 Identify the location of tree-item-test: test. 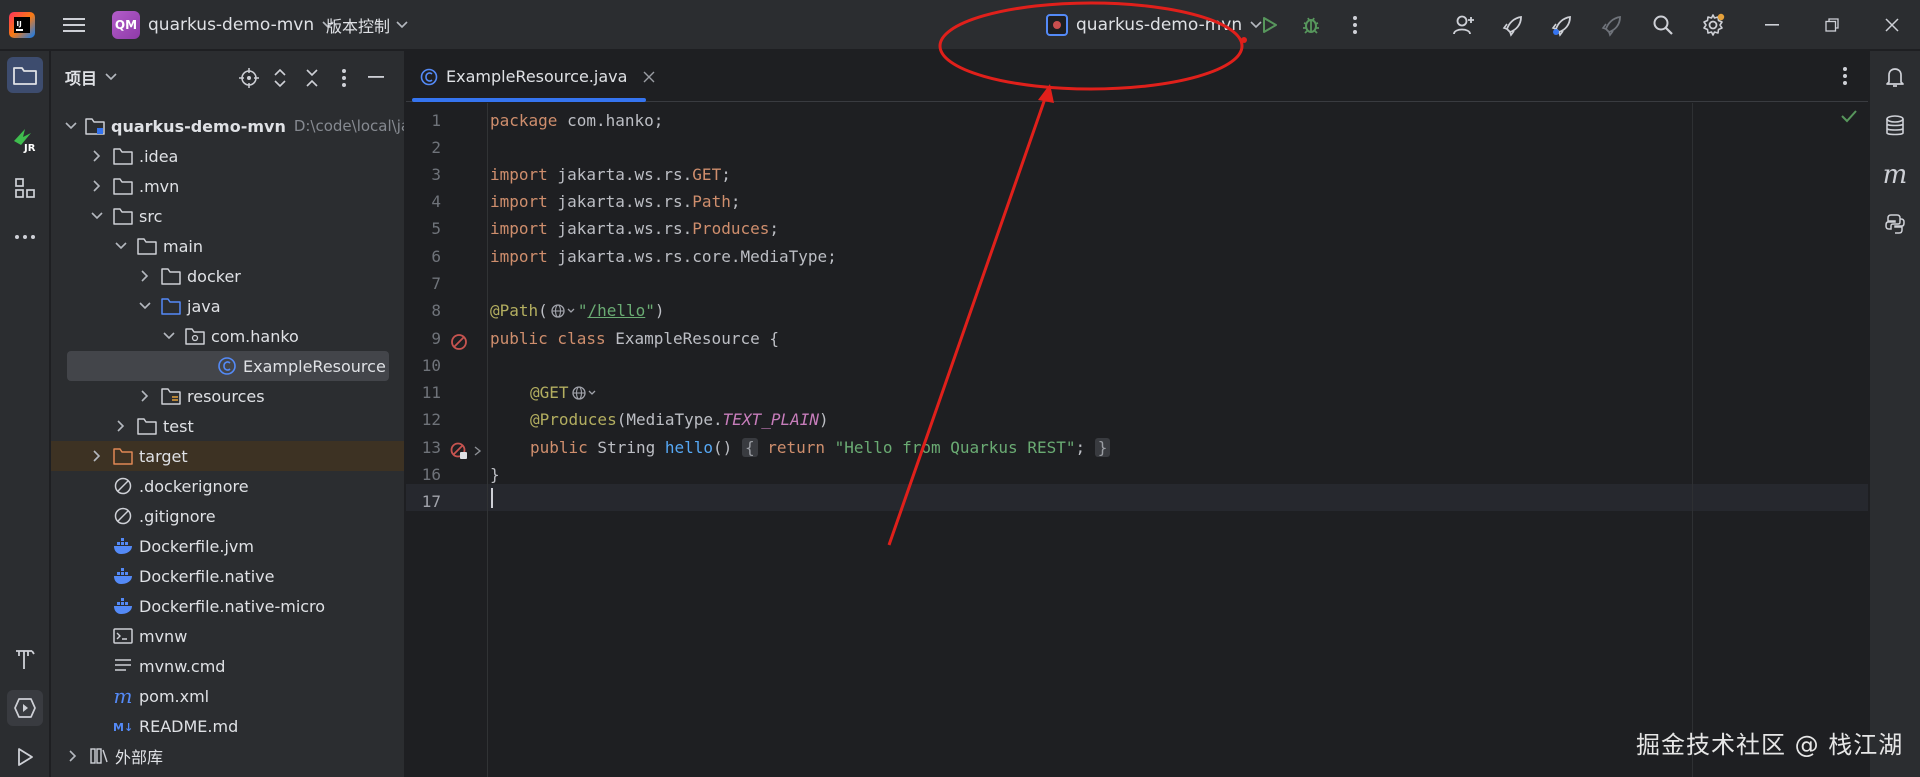
(227, 426).